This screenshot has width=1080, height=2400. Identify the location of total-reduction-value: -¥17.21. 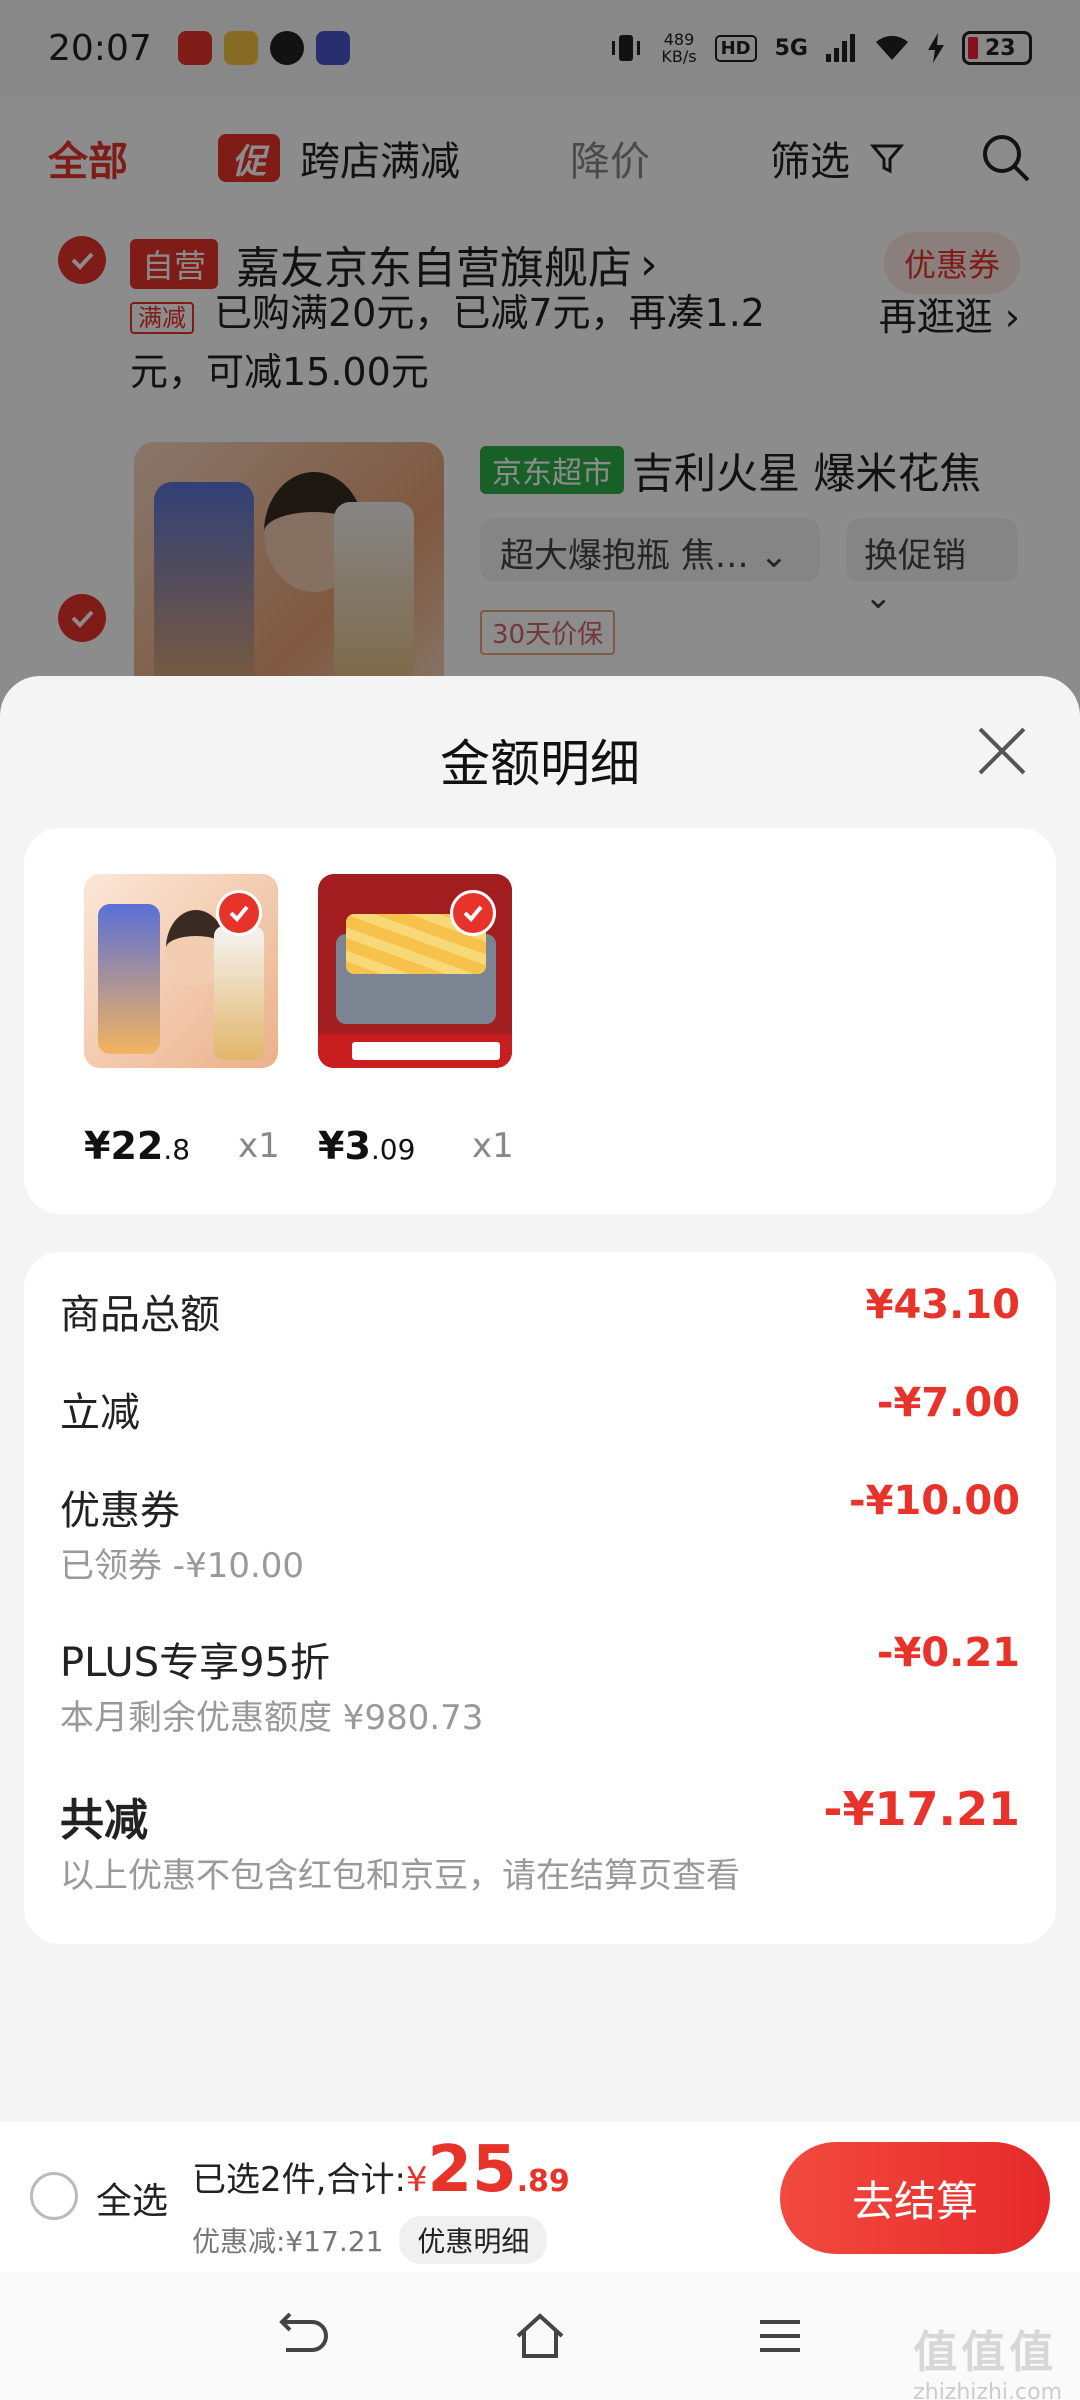
(921, 1809).